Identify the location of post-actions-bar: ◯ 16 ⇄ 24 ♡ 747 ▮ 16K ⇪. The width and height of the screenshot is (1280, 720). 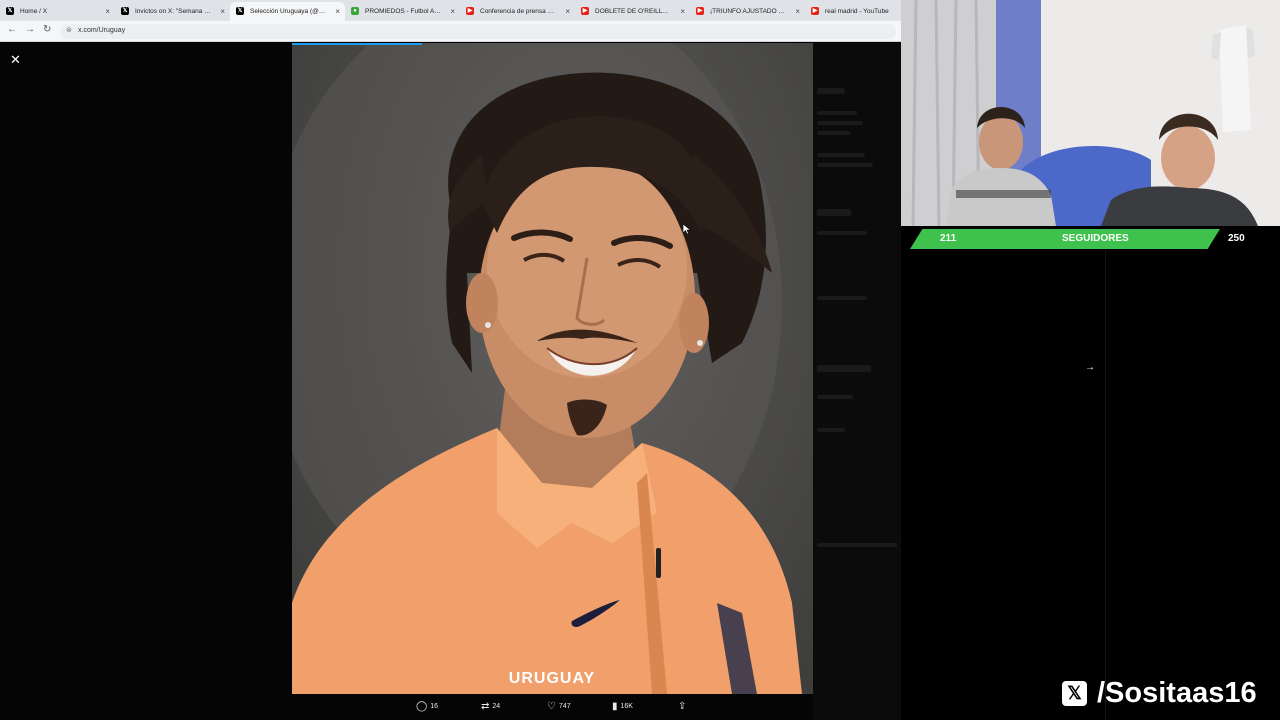
(450, 707).